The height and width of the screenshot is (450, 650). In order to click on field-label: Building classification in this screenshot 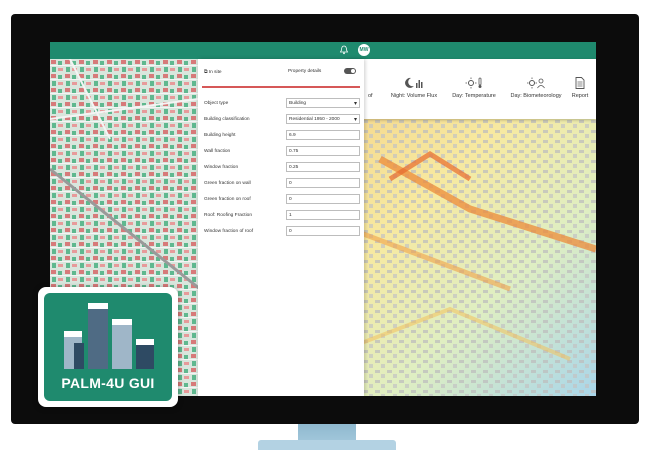, I will do `click(227, 119)`.